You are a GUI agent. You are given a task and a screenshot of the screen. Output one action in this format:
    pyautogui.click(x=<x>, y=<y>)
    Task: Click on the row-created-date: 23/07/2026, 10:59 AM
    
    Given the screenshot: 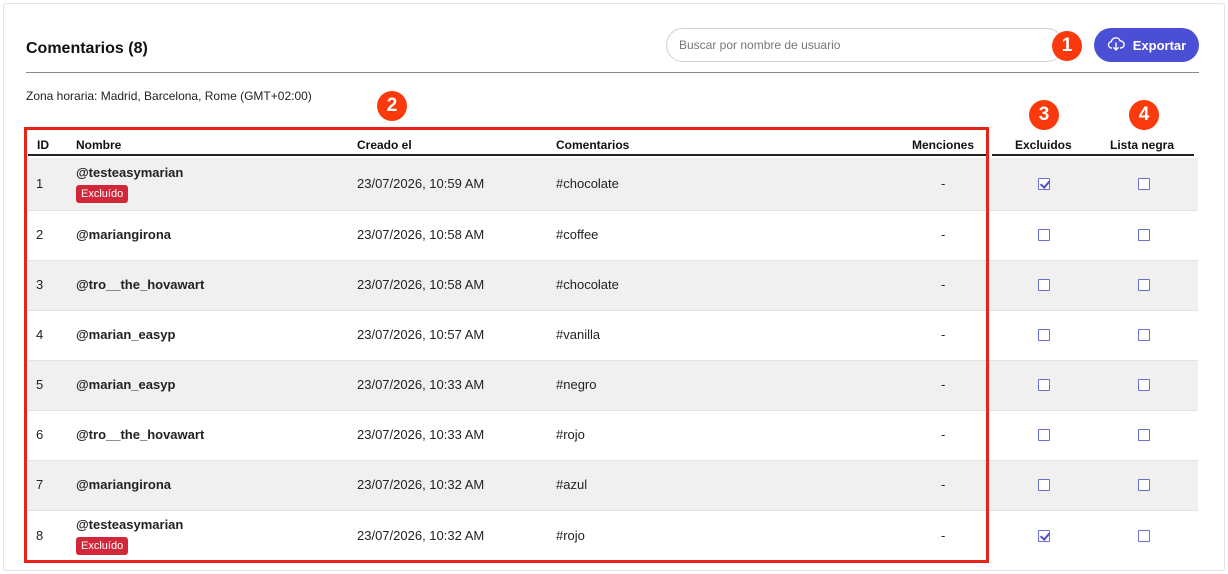 What is the action you would take?
    pyautogui.click(x=421, y=183)
    